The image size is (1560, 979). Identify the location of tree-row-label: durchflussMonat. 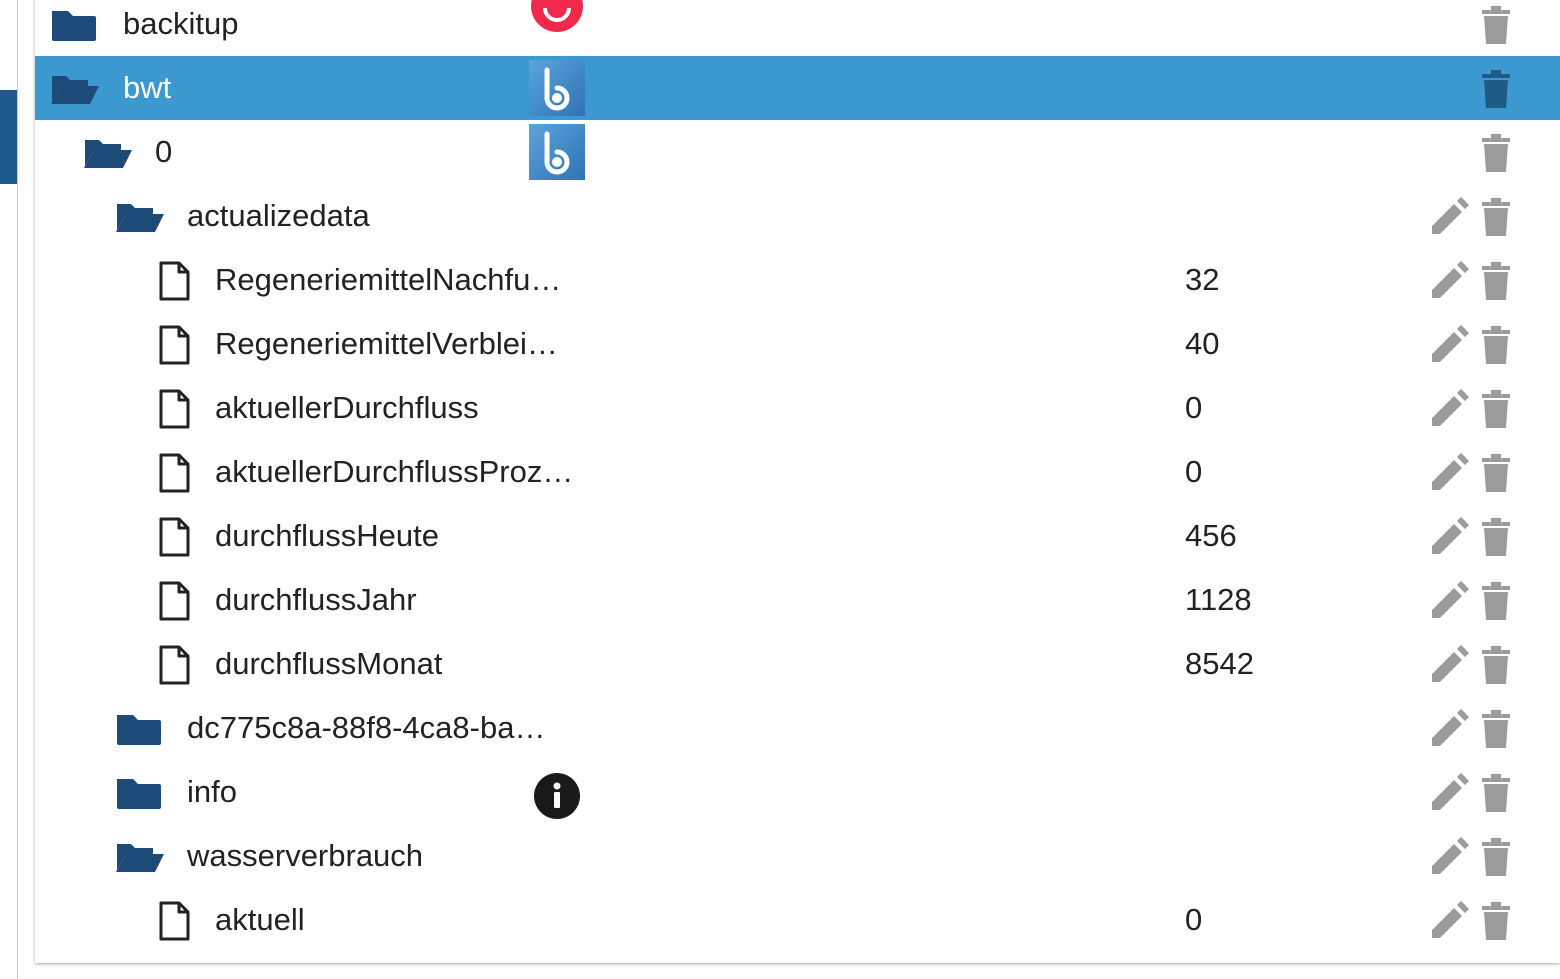
(329, 663).